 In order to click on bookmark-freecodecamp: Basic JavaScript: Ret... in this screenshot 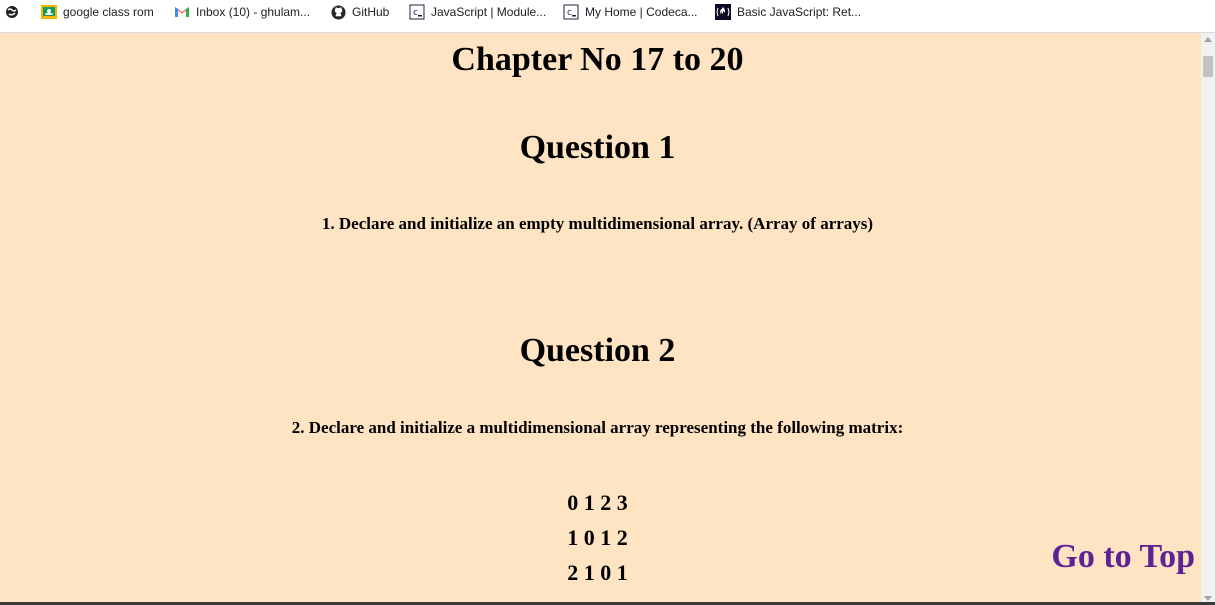, I will do `click(788, 12)`.